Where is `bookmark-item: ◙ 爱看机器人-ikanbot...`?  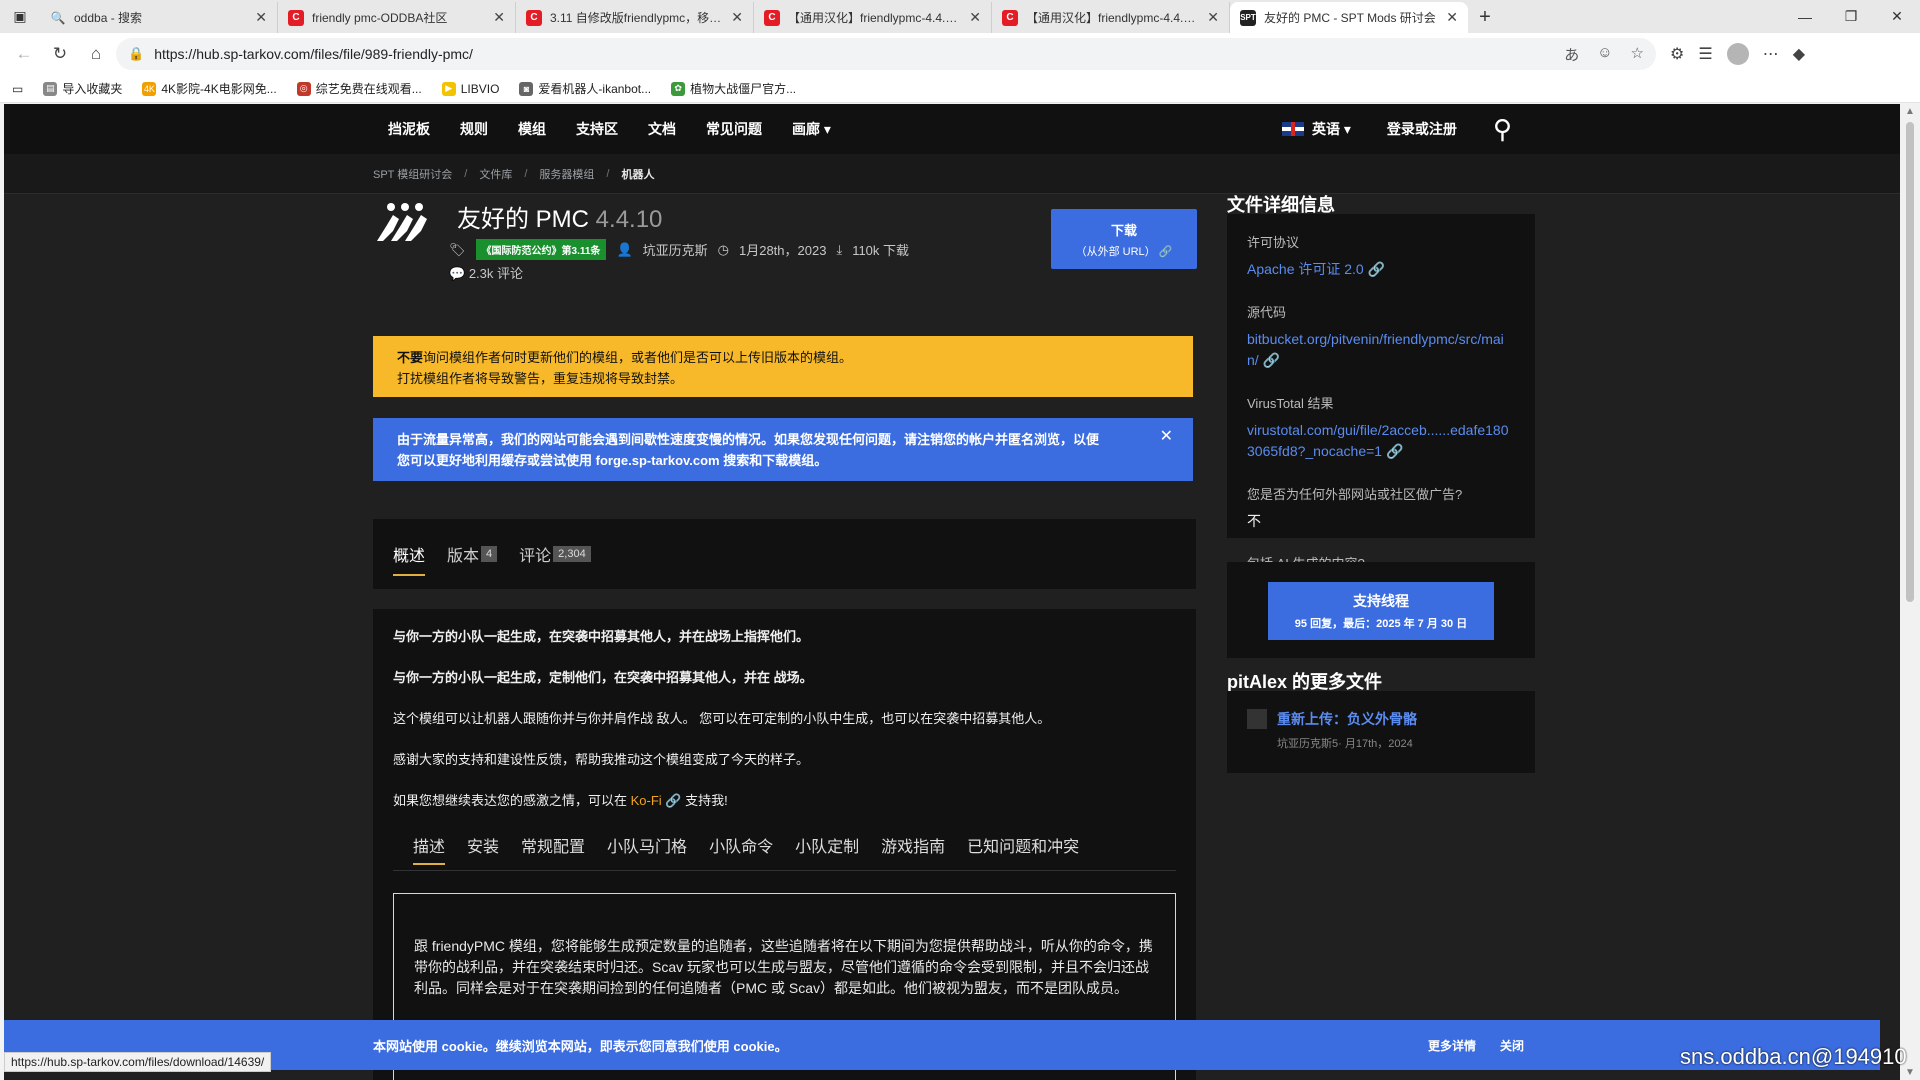
bookmark-item: ◙ 爱看机器人-ikanbot... is located at coordinates (585, 88).